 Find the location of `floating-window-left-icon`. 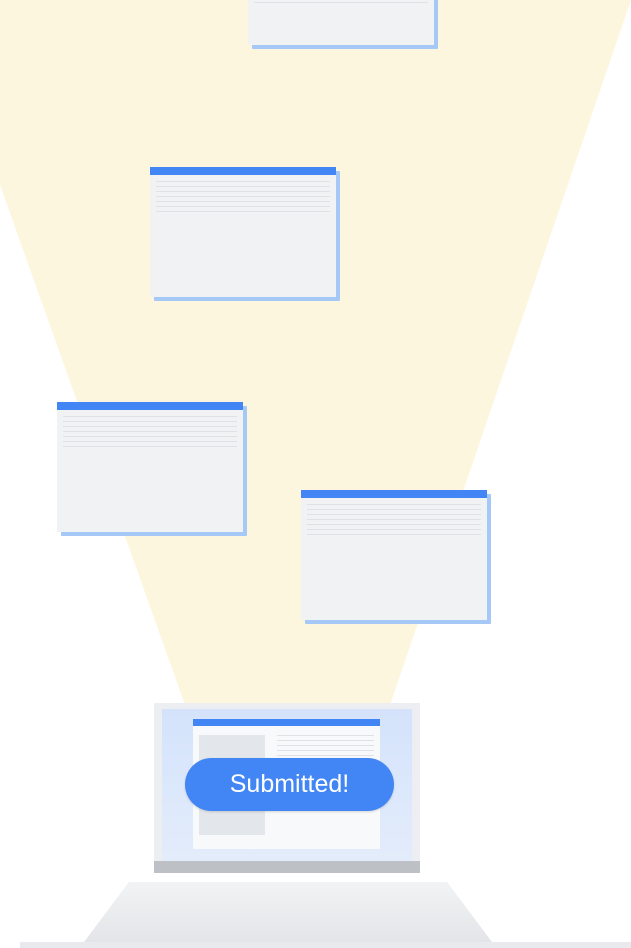

floating-window-left-icon is located at coordinates (152, 469).